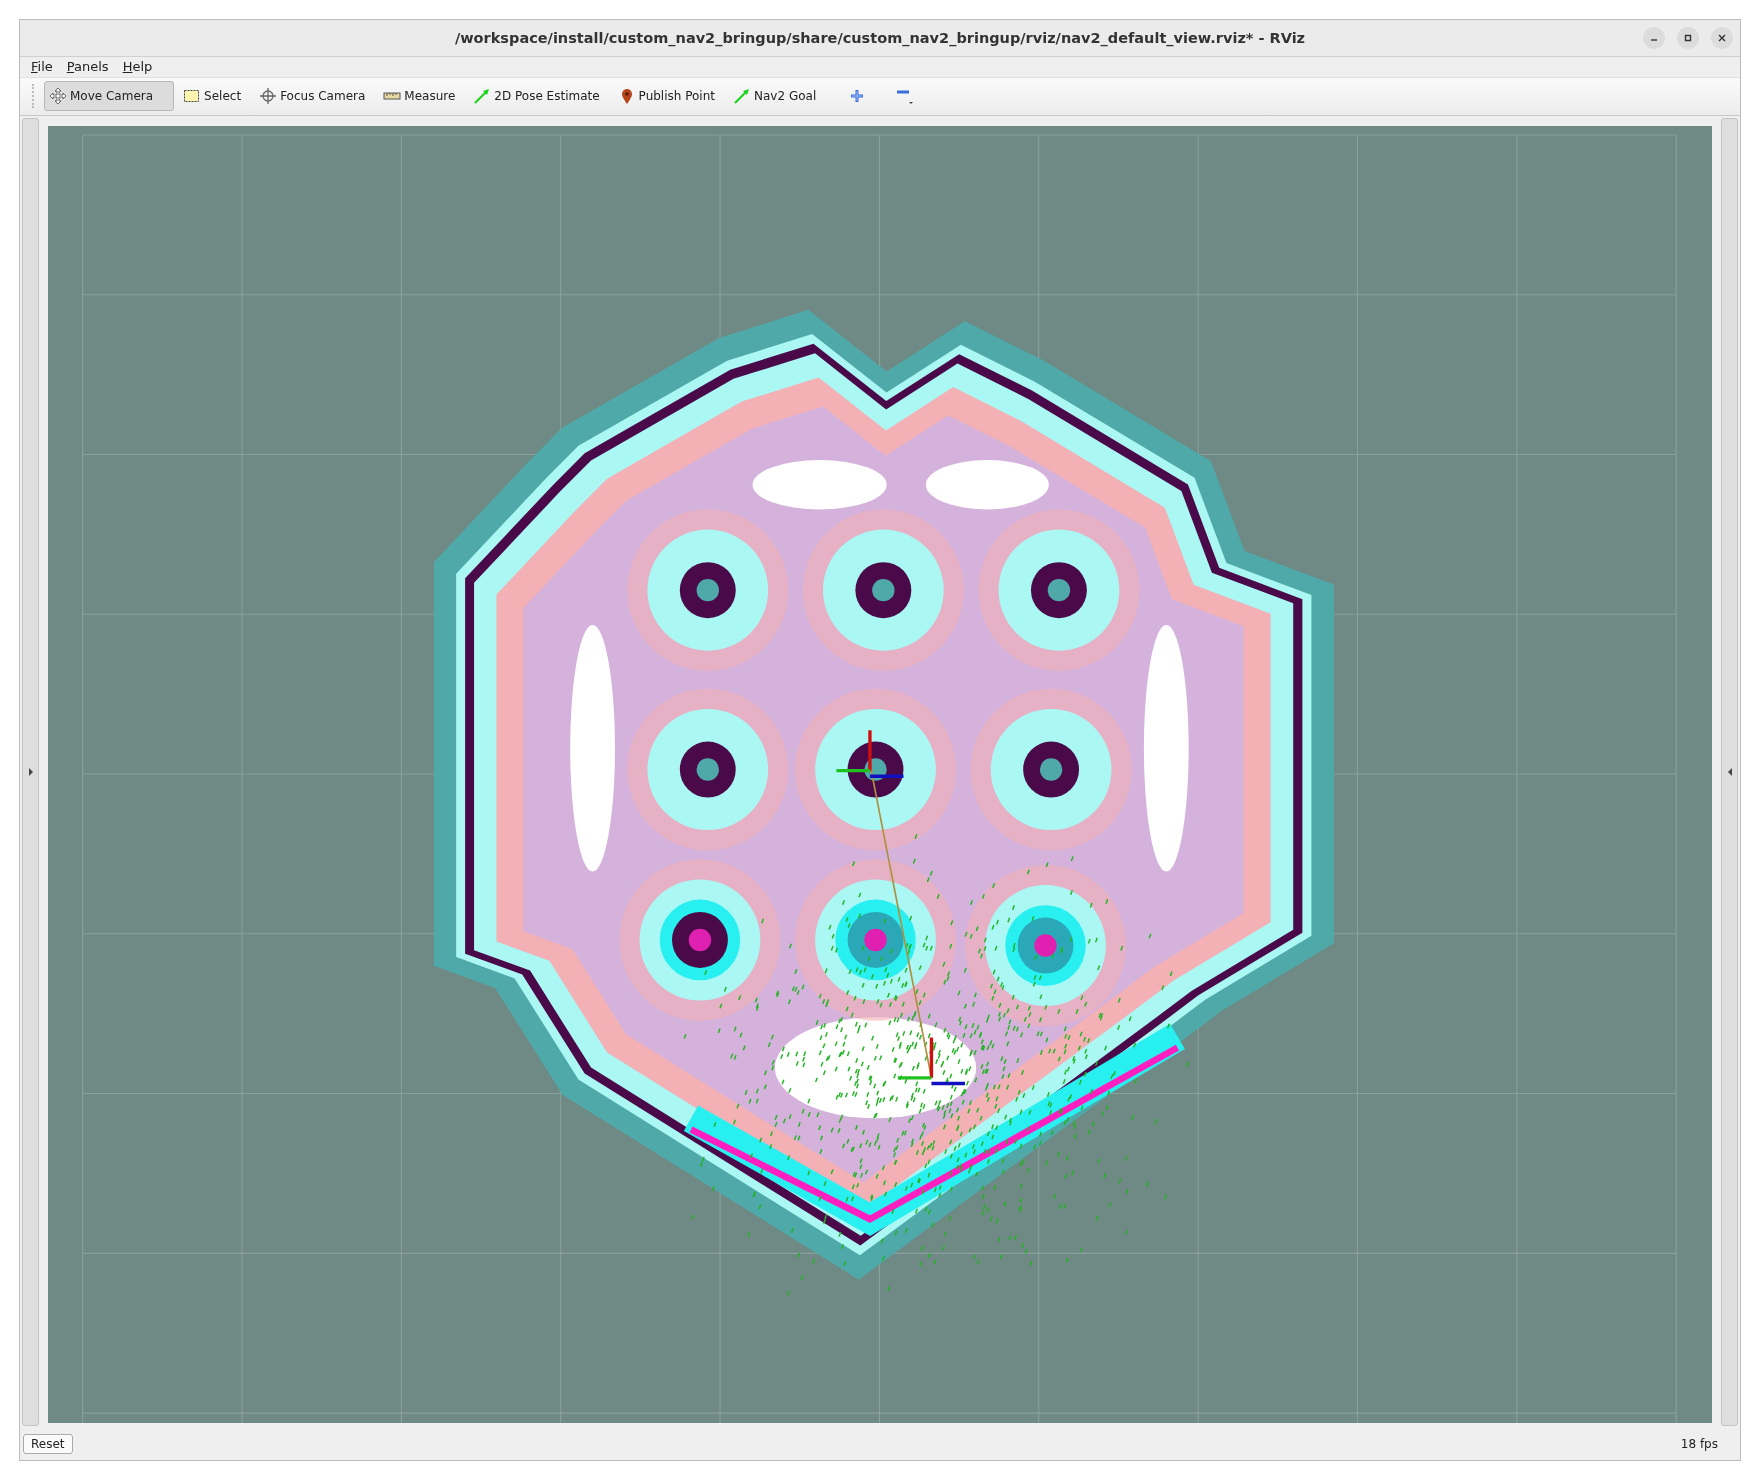 The image size is (1760, 1480). Describe the element at coordinates (1699, 1444) in the screenshot. I see `fps-counter: 18 fps` at that location.